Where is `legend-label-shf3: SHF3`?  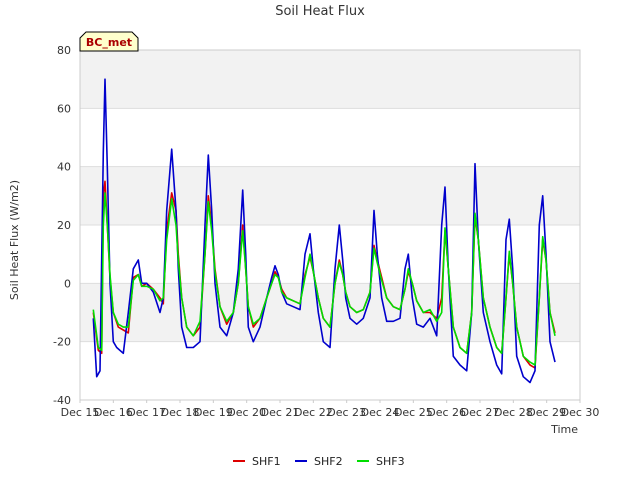 legend-label-shf3: SHF3 is located at coordinates (390, 461).